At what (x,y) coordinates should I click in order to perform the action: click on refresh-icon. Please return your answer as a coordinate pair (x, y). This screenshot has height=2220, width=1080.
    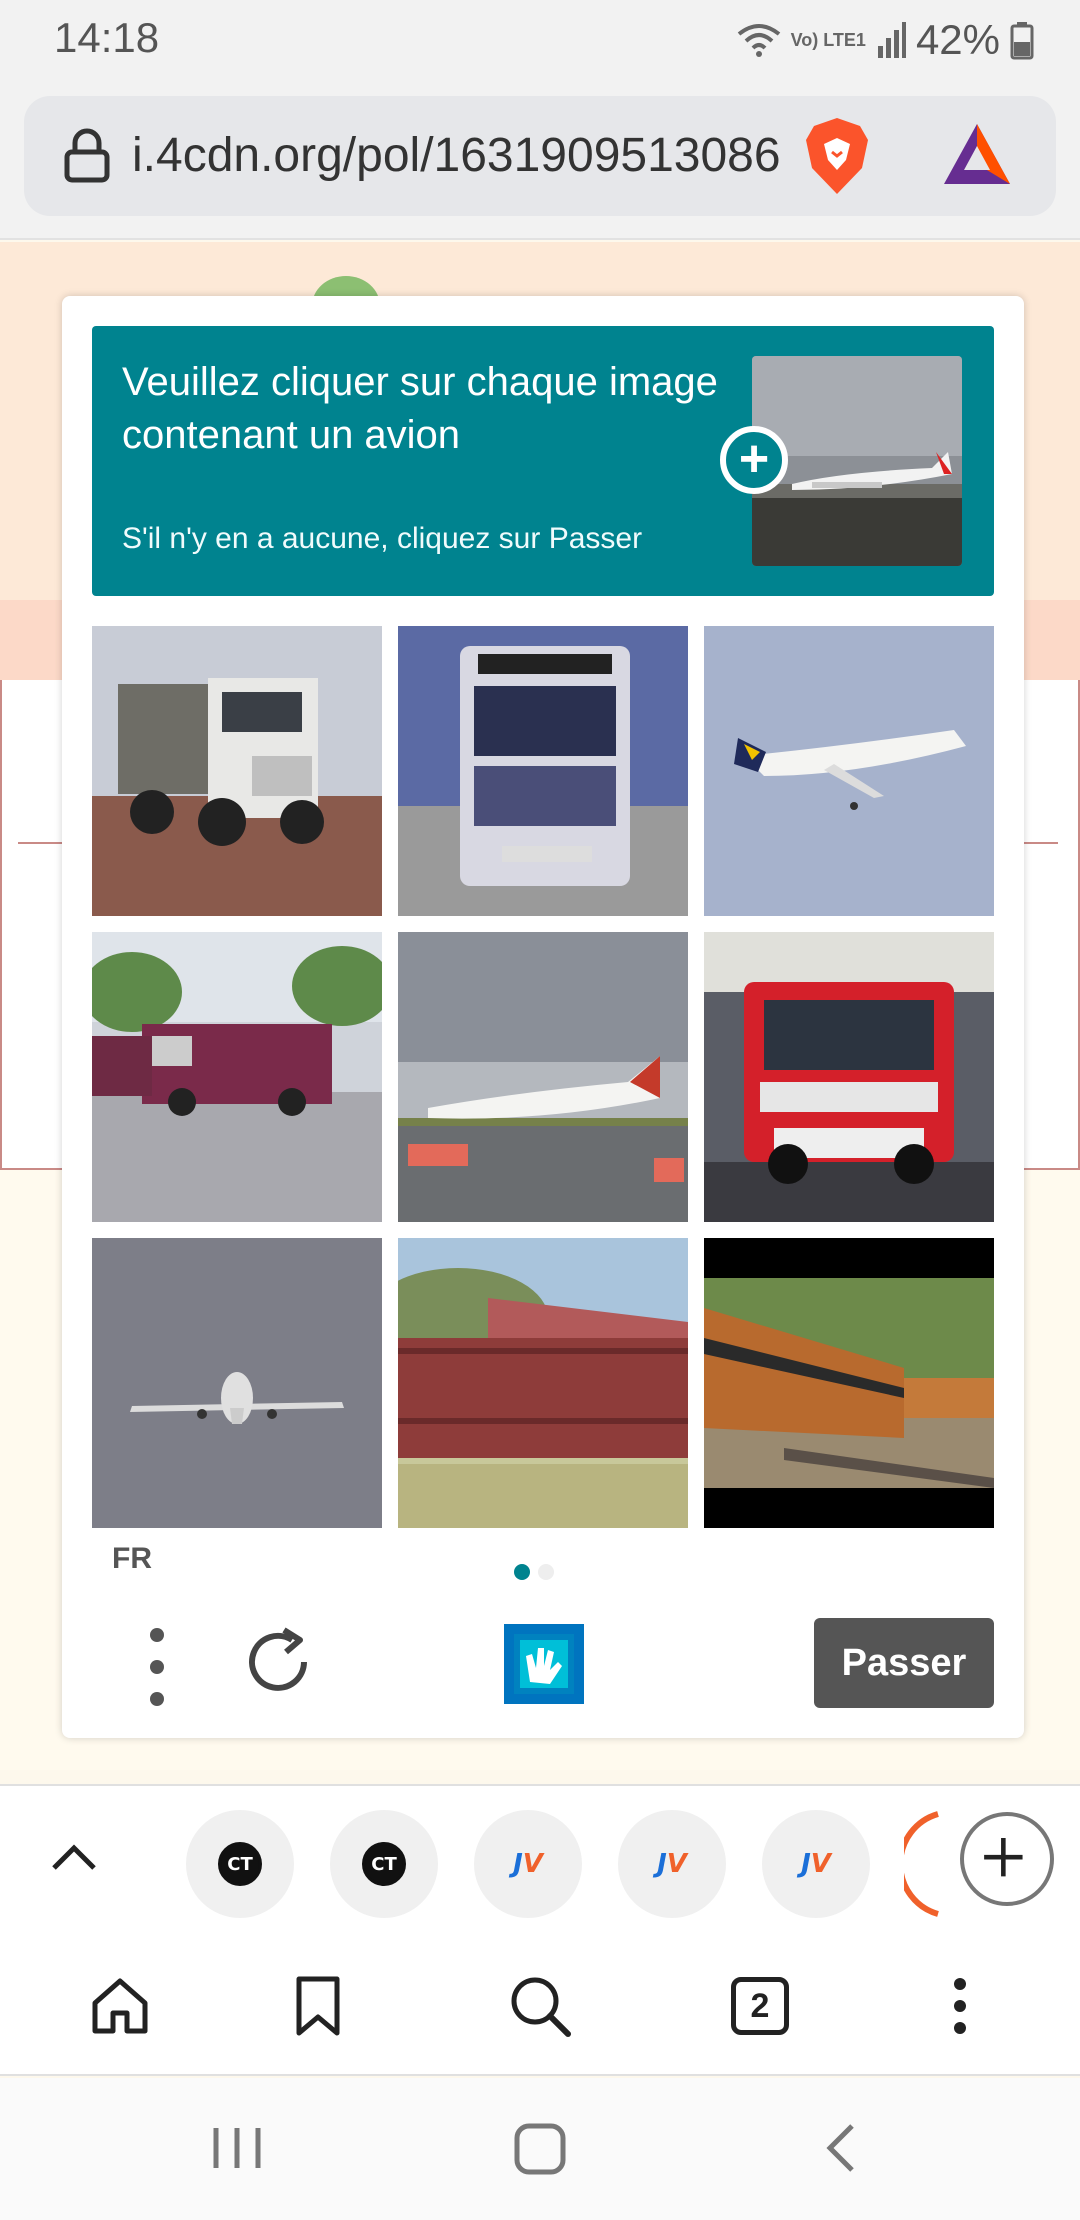
    Looking at the image, I should click on (278, 1662).